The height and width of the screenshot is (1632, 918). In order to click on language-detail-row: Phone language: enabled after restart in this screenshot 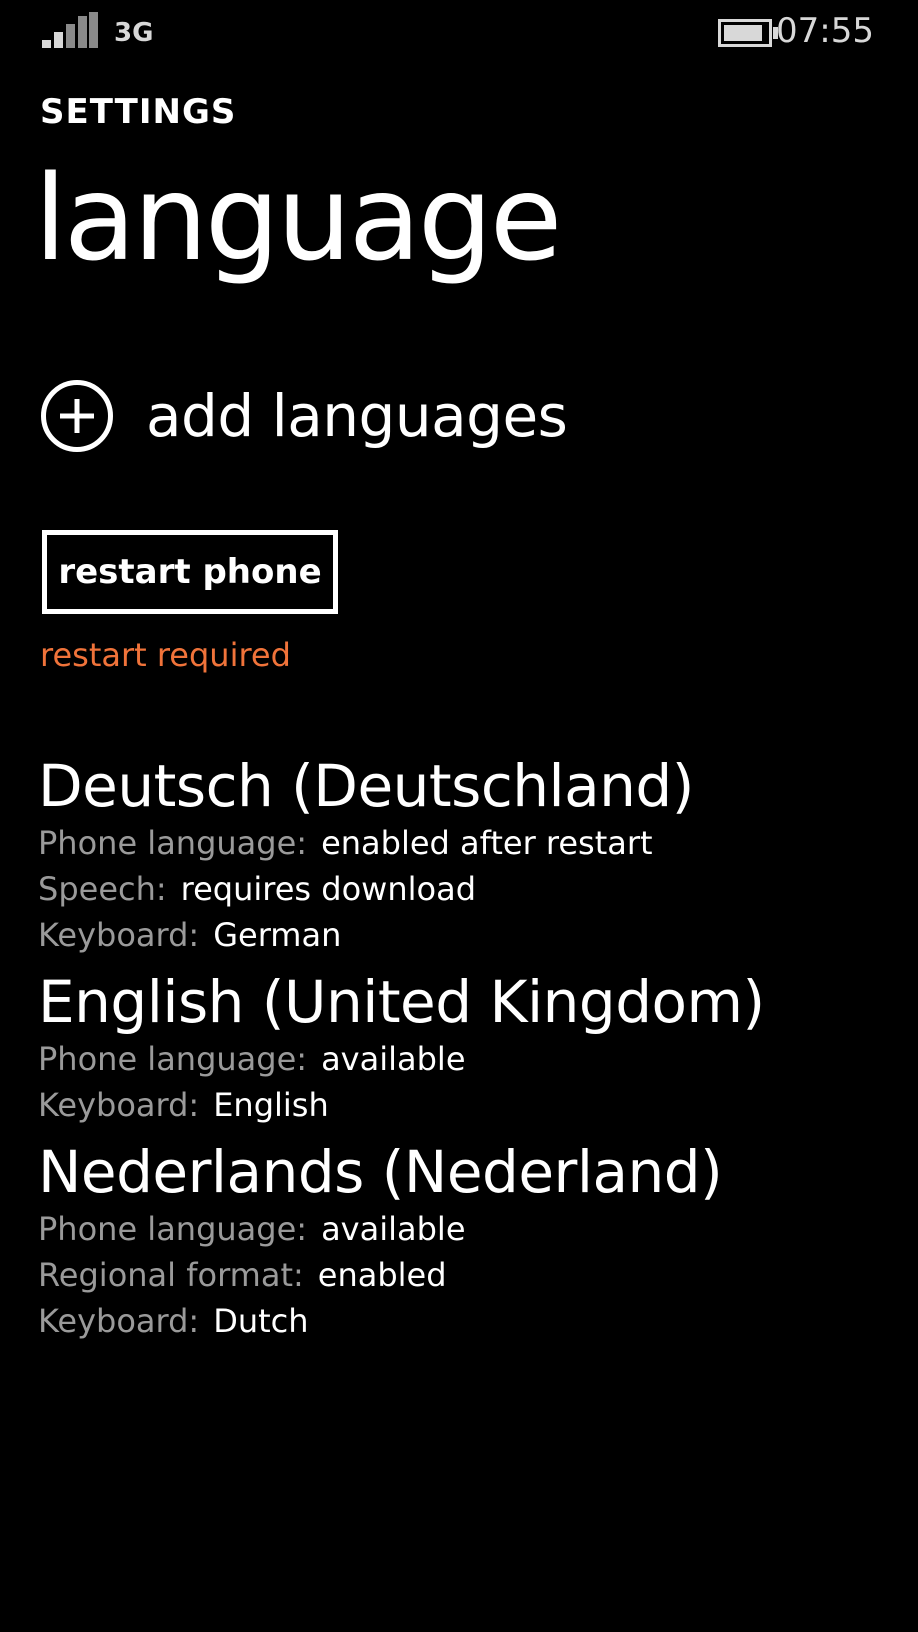, I will do `click(468, 843)`.